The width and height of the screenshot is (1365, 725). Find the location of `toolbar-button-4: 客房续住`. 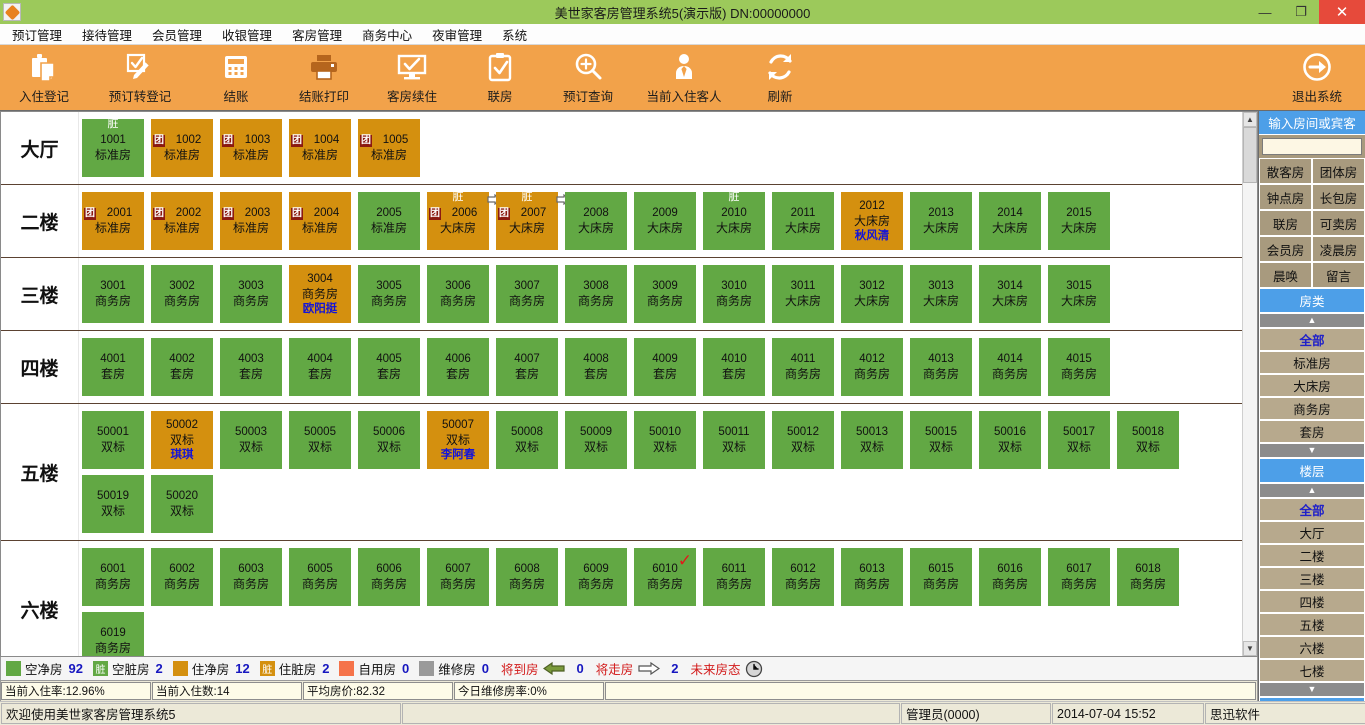

toolbar-button-4: 客房续住 is located at coordinates (412, 77).